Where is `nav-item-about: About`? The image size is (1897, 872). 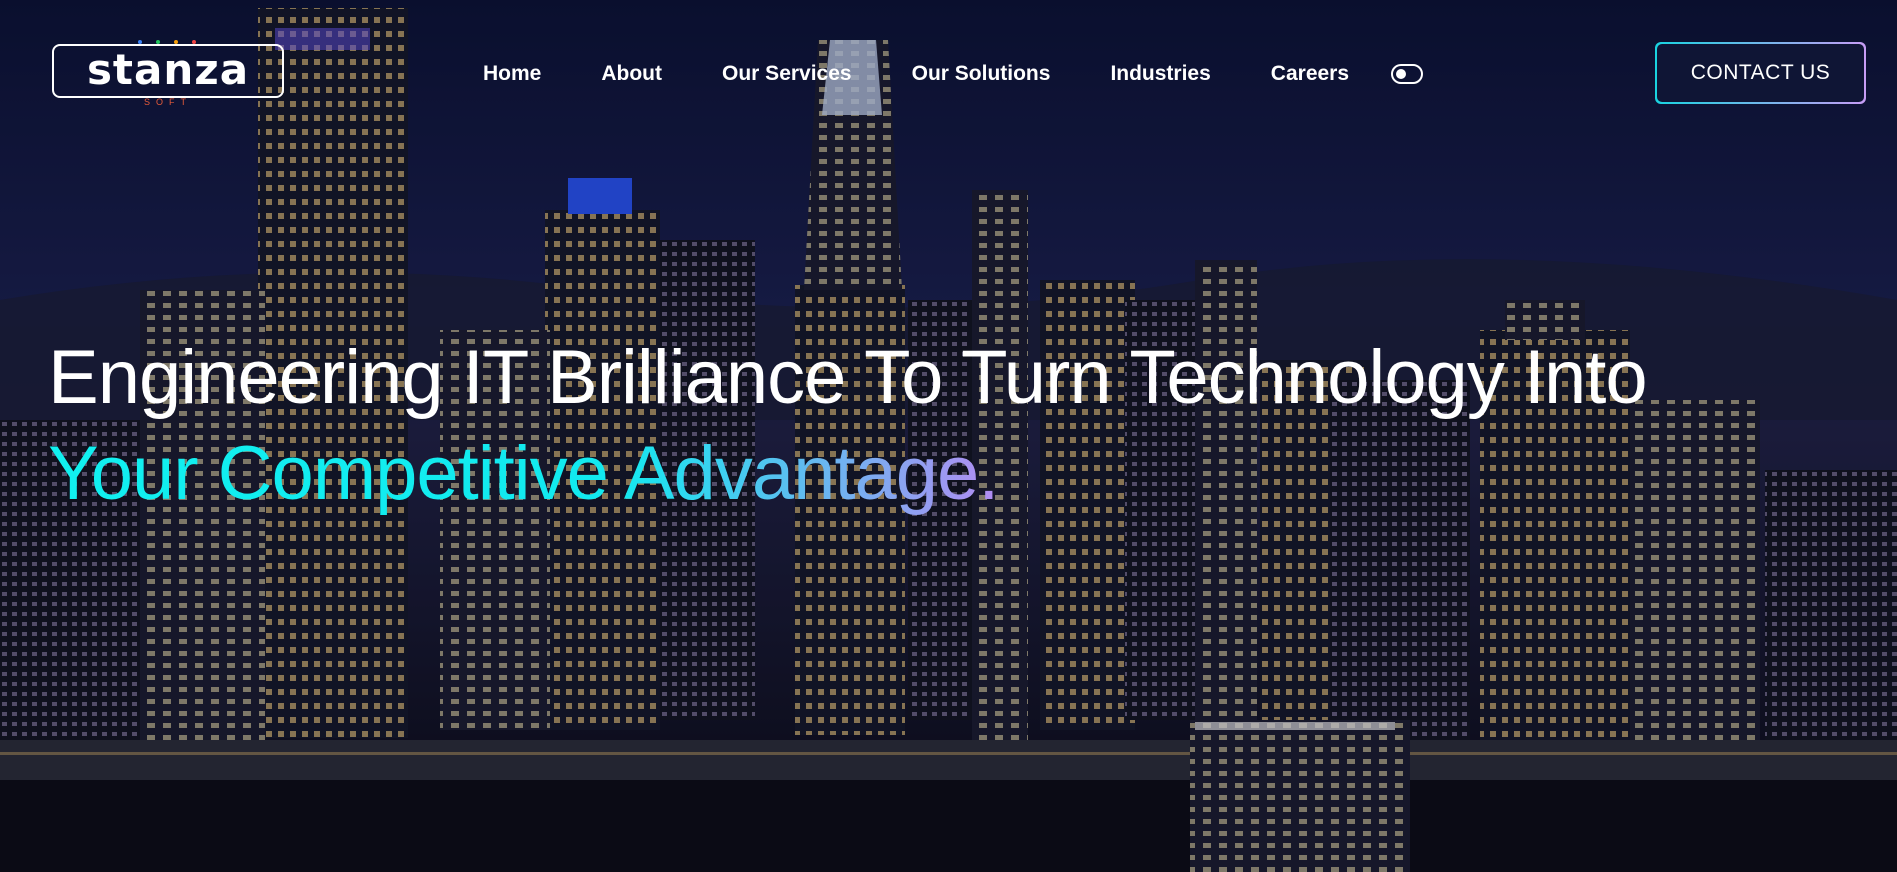 nav-item-about: About is located at coordinates (631, 74).